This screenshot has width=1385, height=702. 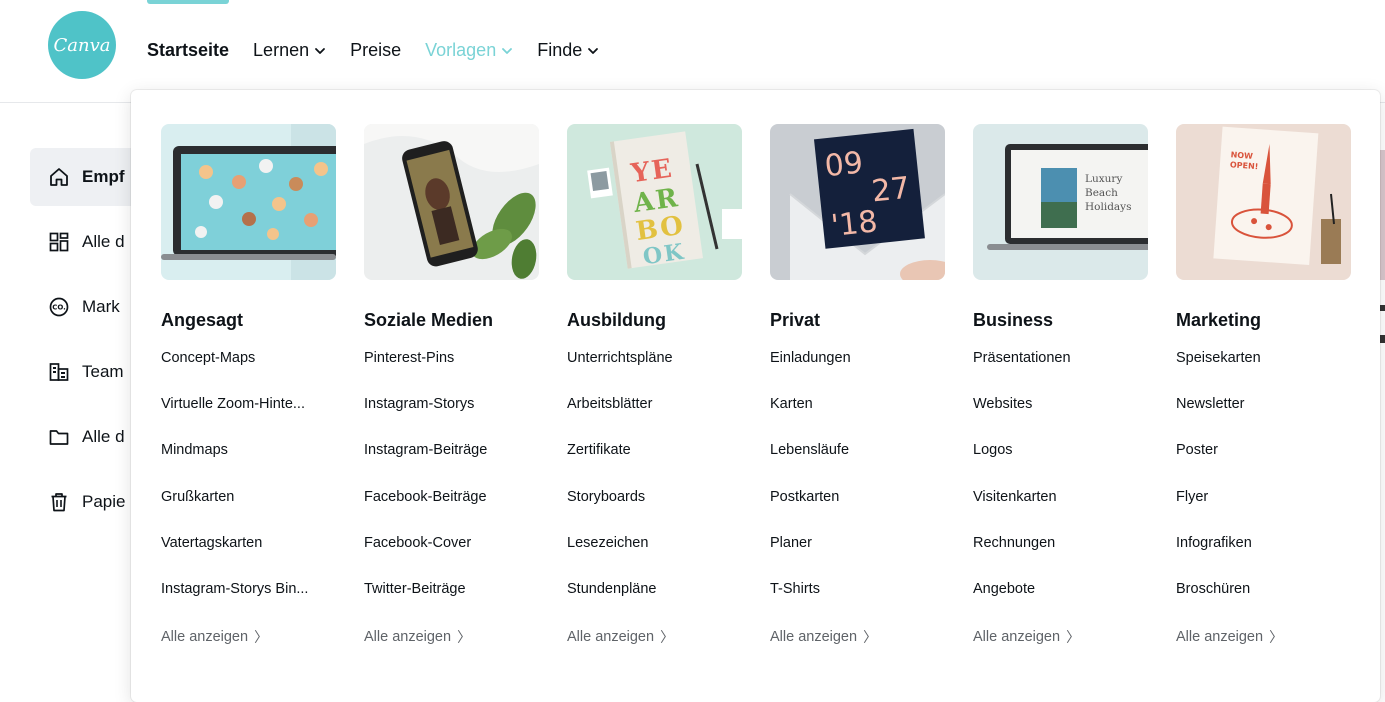 I want to click on svg-text: CO., so click(x=59, y=308).